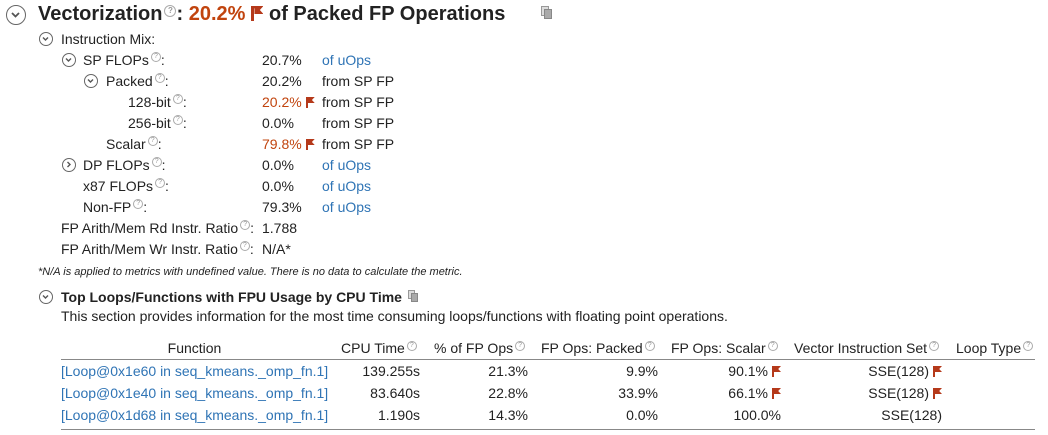 This screenshot has height=435, width=1048. I want to click on metric-label: Non-FP?:, so click(115, 207).